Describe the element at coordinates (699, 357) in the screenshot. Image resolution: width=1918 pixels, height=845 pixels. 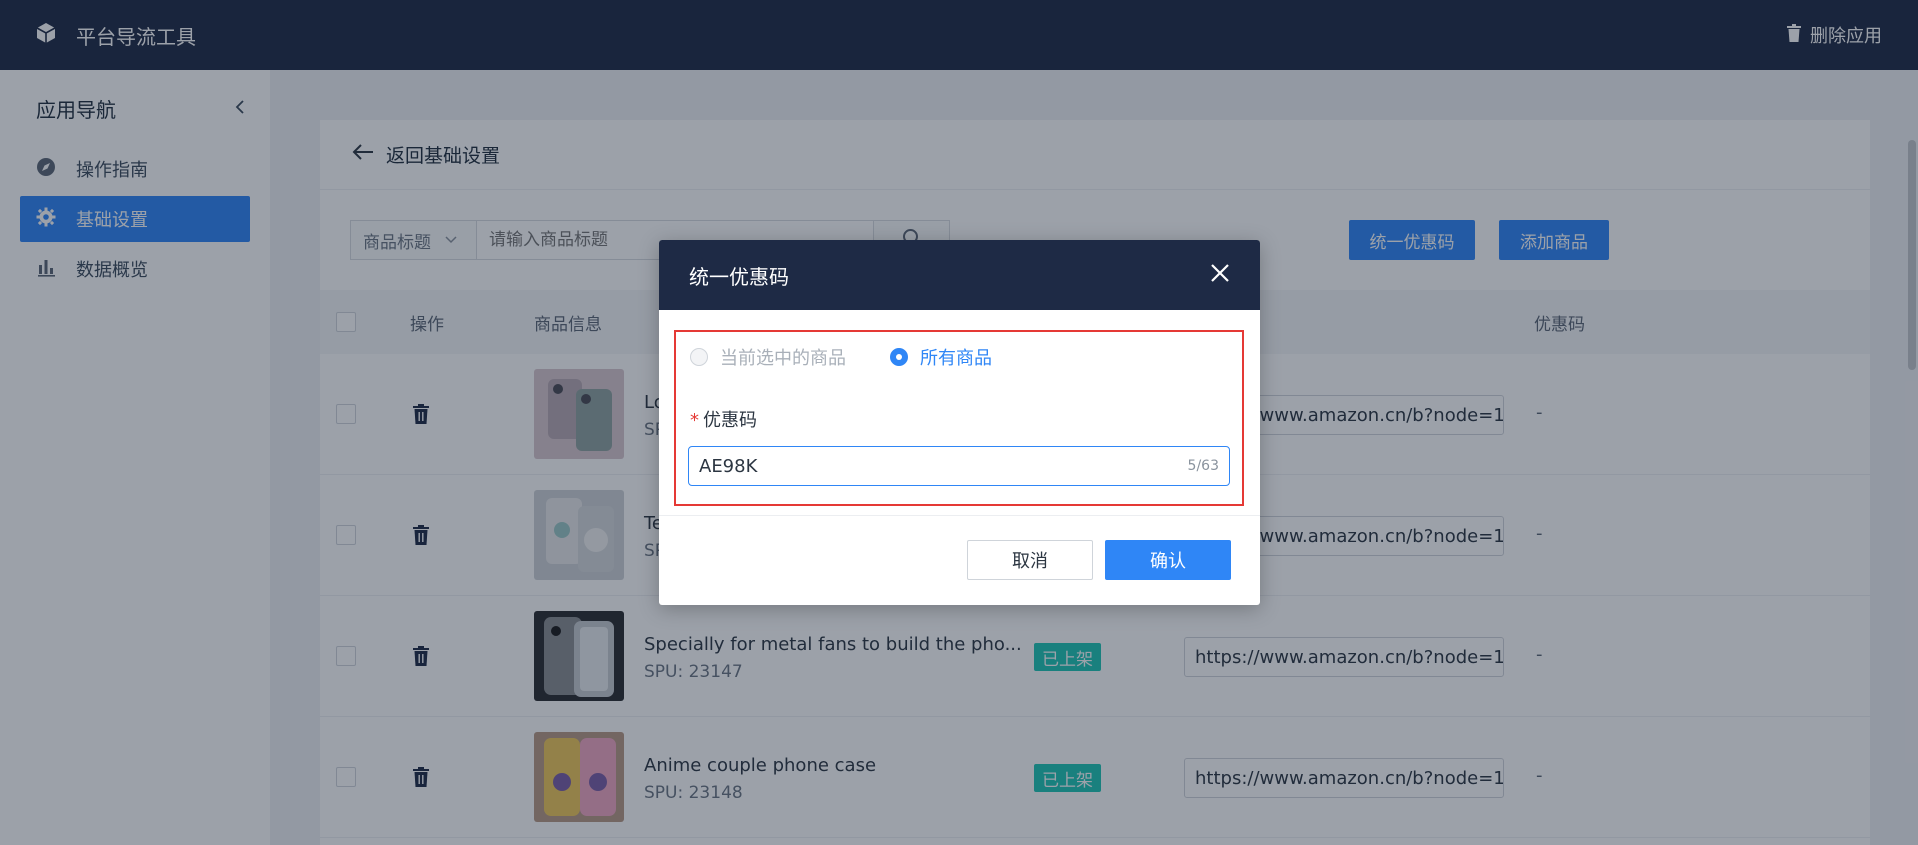
I see `radio-selected-items` at that location.